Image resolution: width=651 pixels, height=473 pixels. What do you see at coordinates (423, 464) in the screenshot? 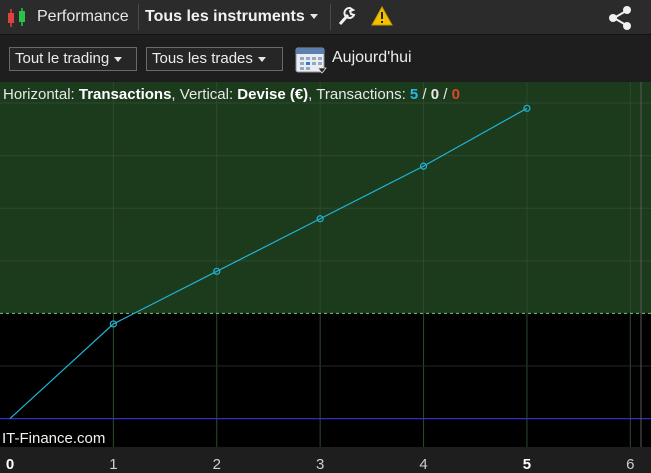
I see `x-tick-label: 4` at bounding box center [423, 464].